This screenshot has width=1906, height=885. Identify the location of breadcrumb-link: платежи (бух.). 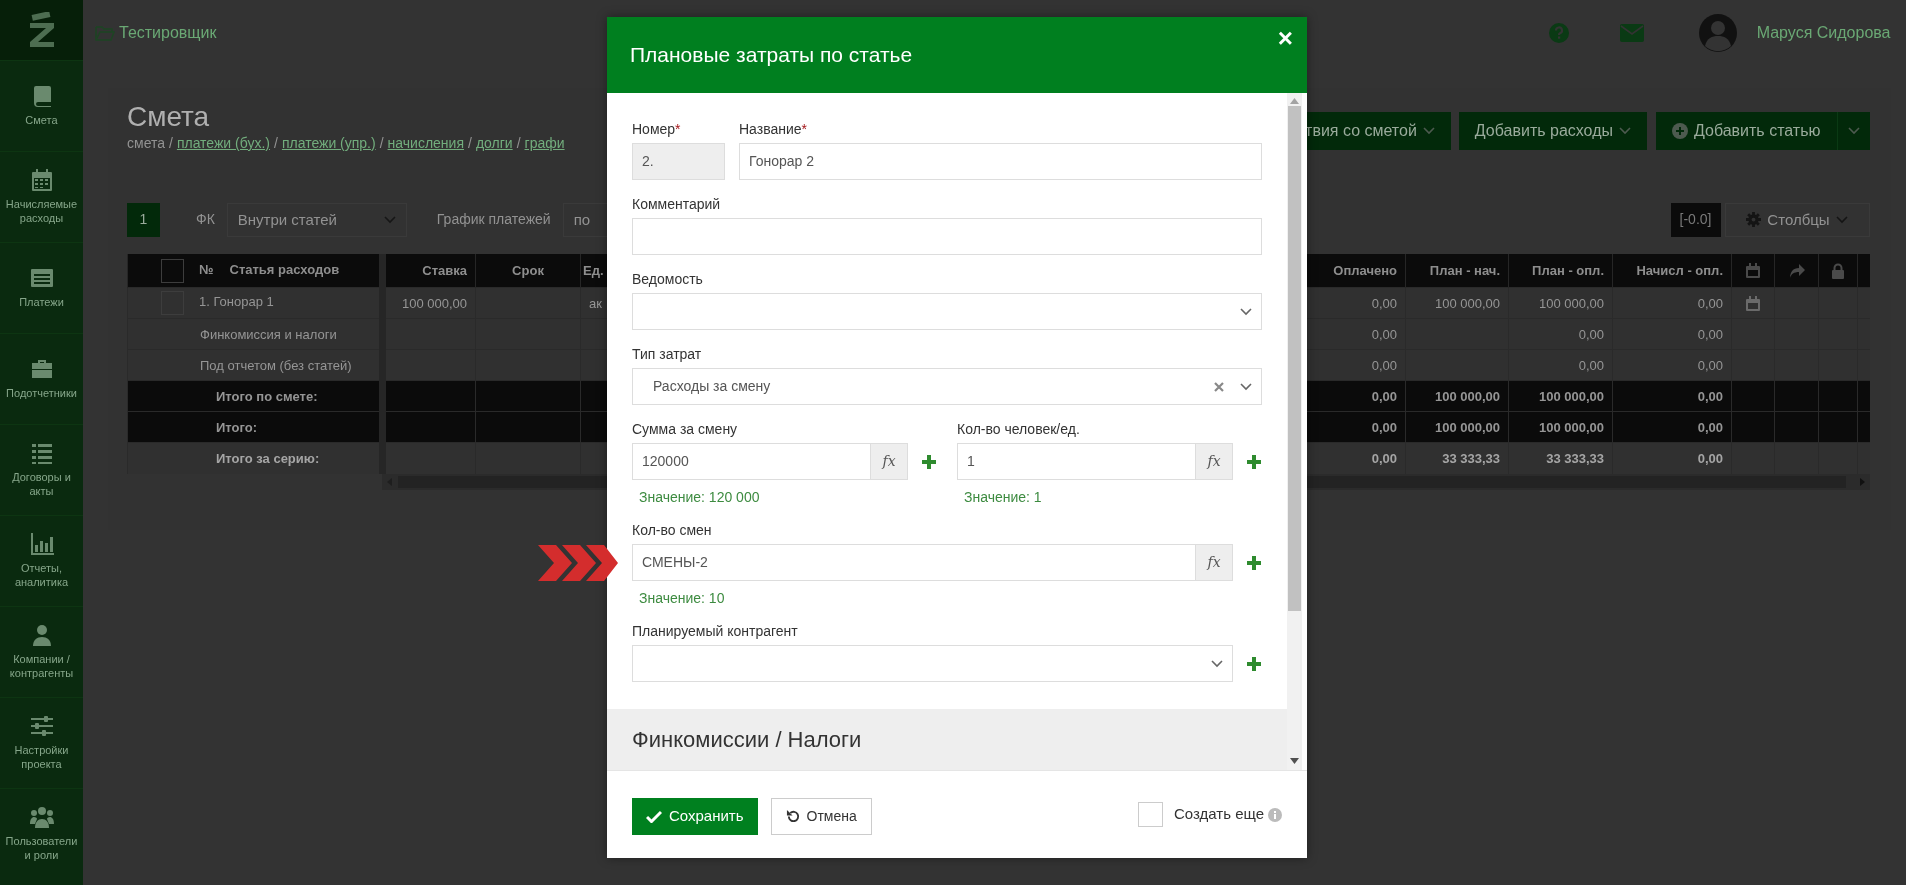
(223, 143).